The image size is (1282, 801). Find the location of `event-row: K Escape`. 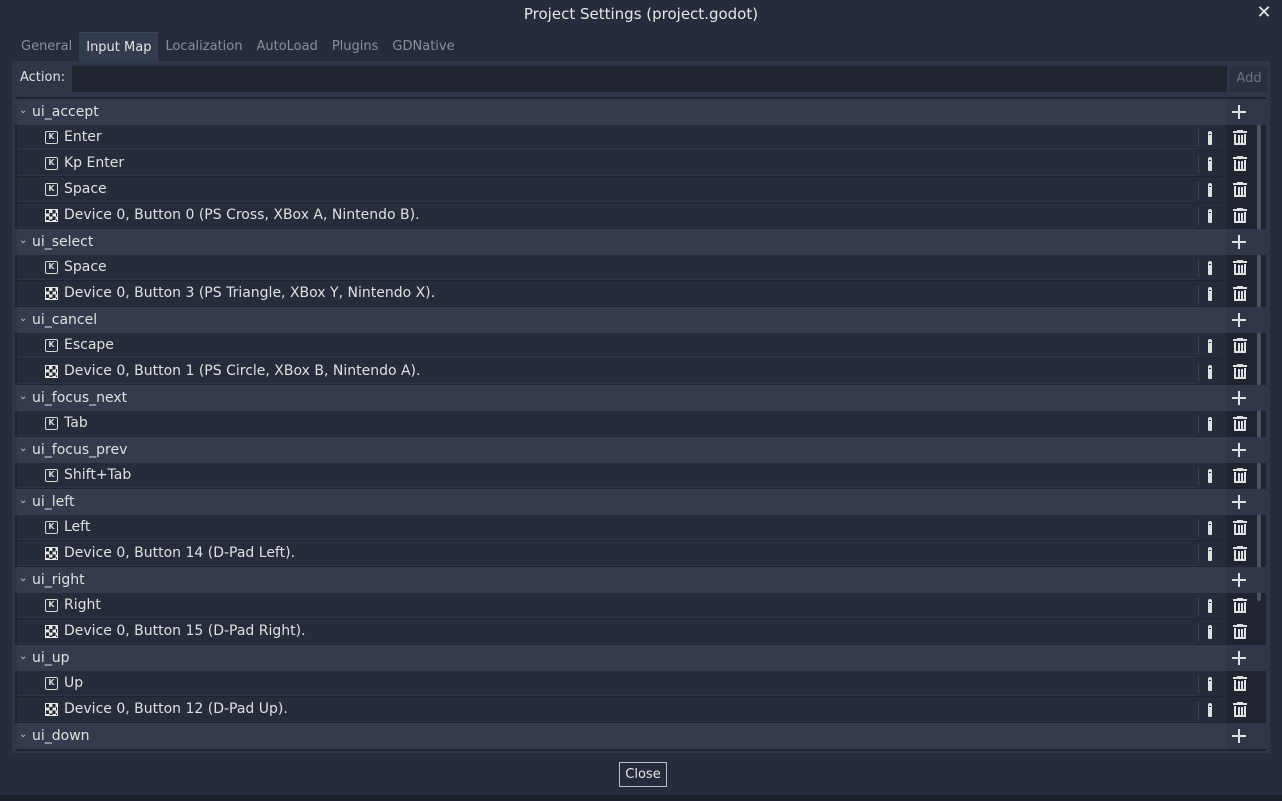

event-row: K Escape is located at coordinates (640, 346).